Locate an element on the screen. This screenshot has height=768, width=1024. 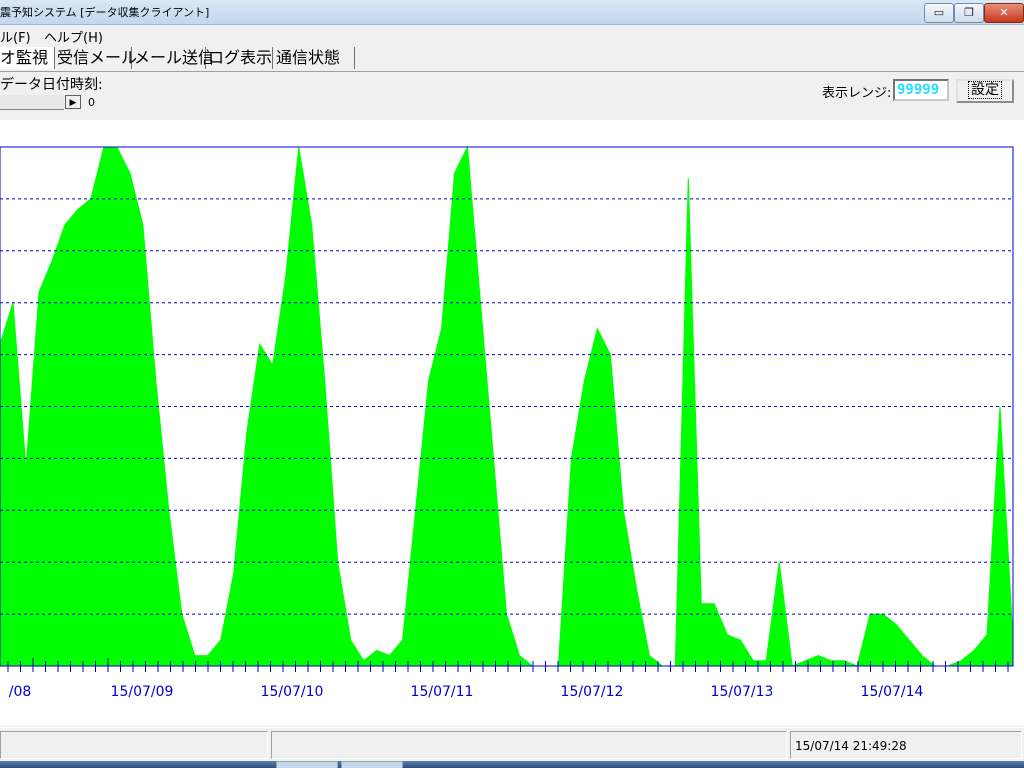
title-bar: 震予知システム [データ収集クライアント] ▭ ❐ ✕ is located at coordinates (512, 12).